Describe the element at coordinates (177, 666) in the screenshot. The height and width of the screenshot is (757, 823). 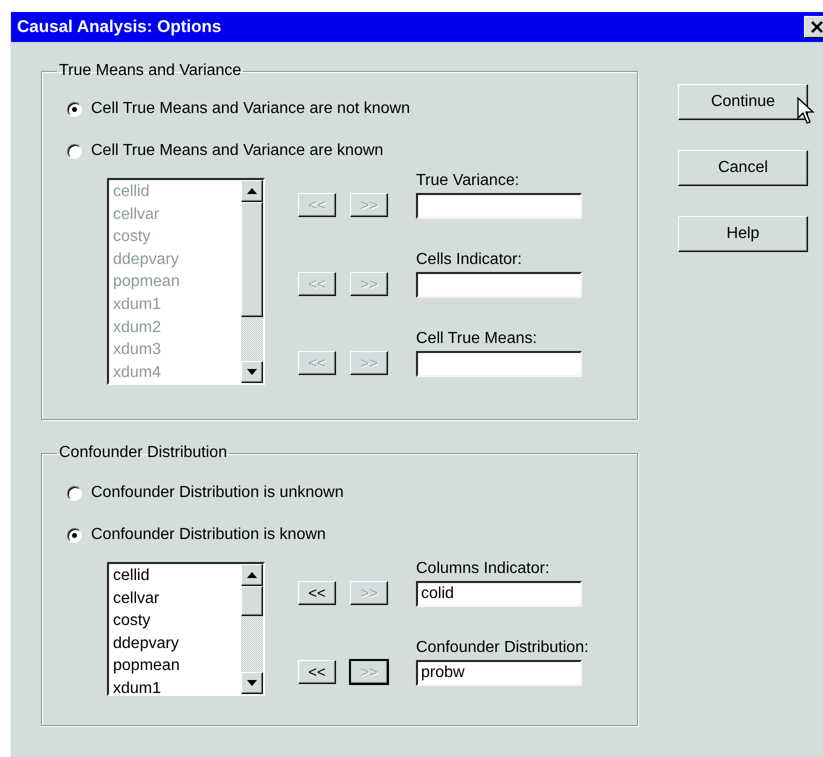
I see `list-item: popmean` at that location.